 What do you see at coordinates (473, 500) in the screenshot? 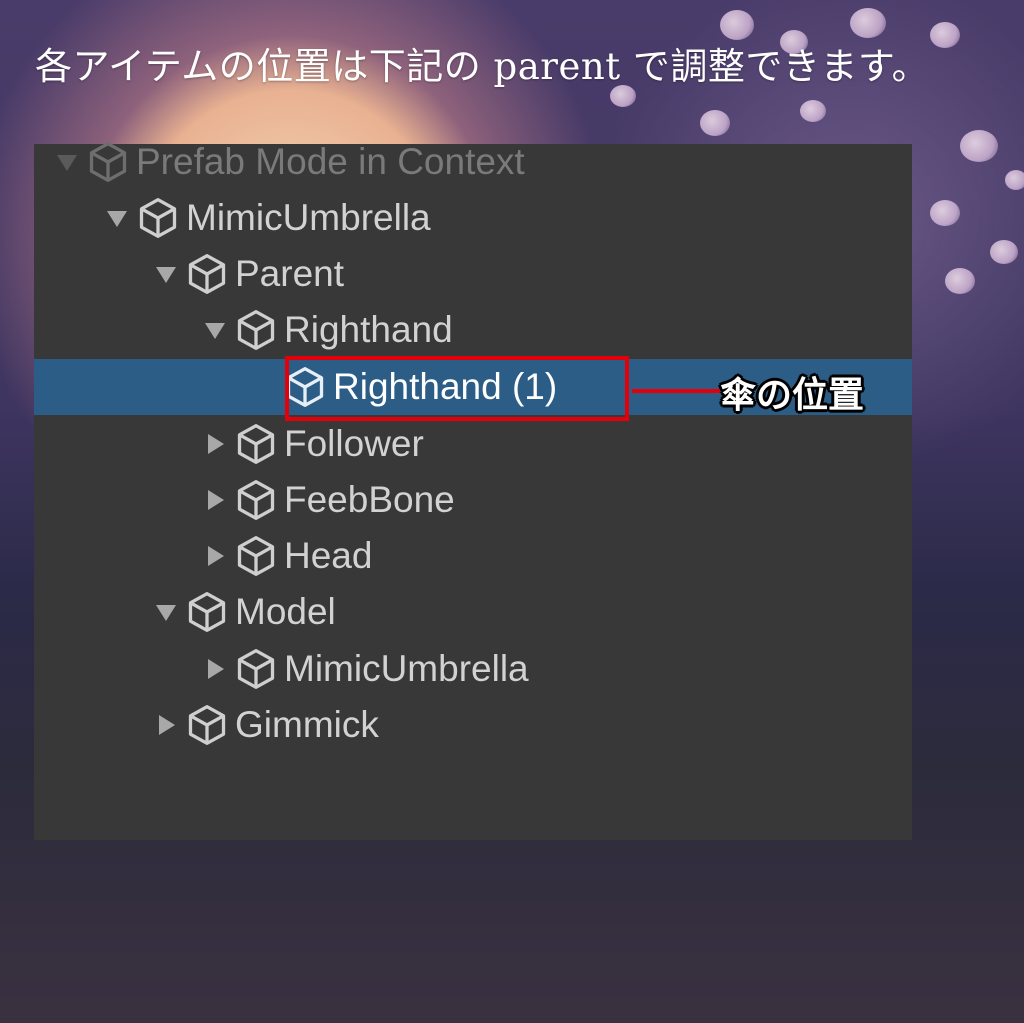
I see `hierarchy-row: FeebBone` at bounding box center [473, 500].